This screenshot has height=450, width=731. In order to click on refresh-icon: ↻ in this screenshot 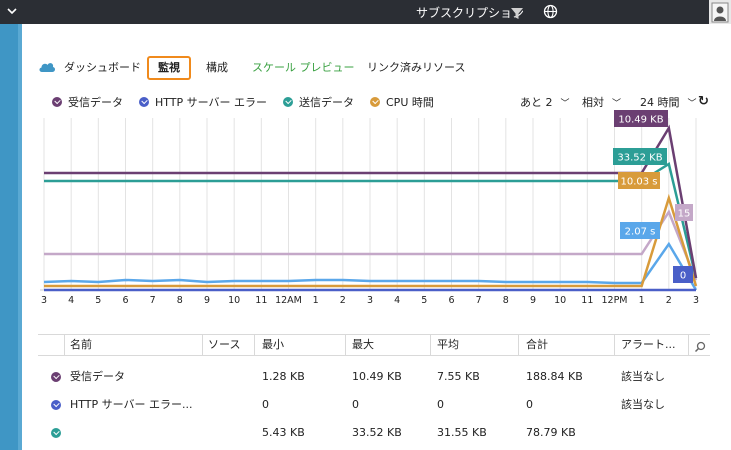, I will do `click(703, 101)`.